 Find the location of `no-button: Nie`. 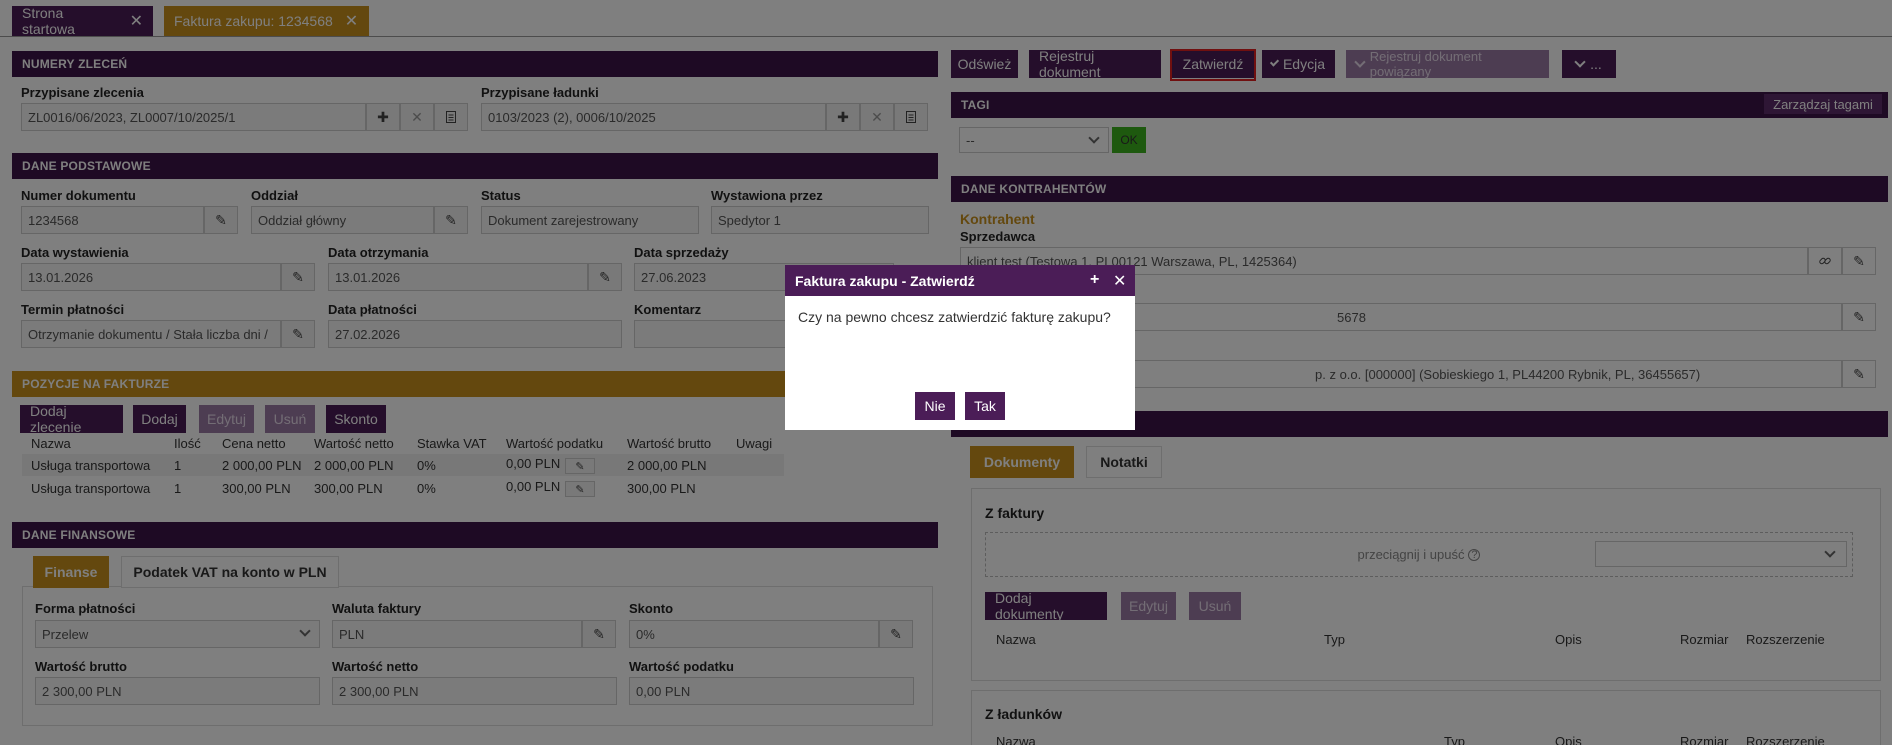

no-button: Nie is located at coordinates (935, 406).